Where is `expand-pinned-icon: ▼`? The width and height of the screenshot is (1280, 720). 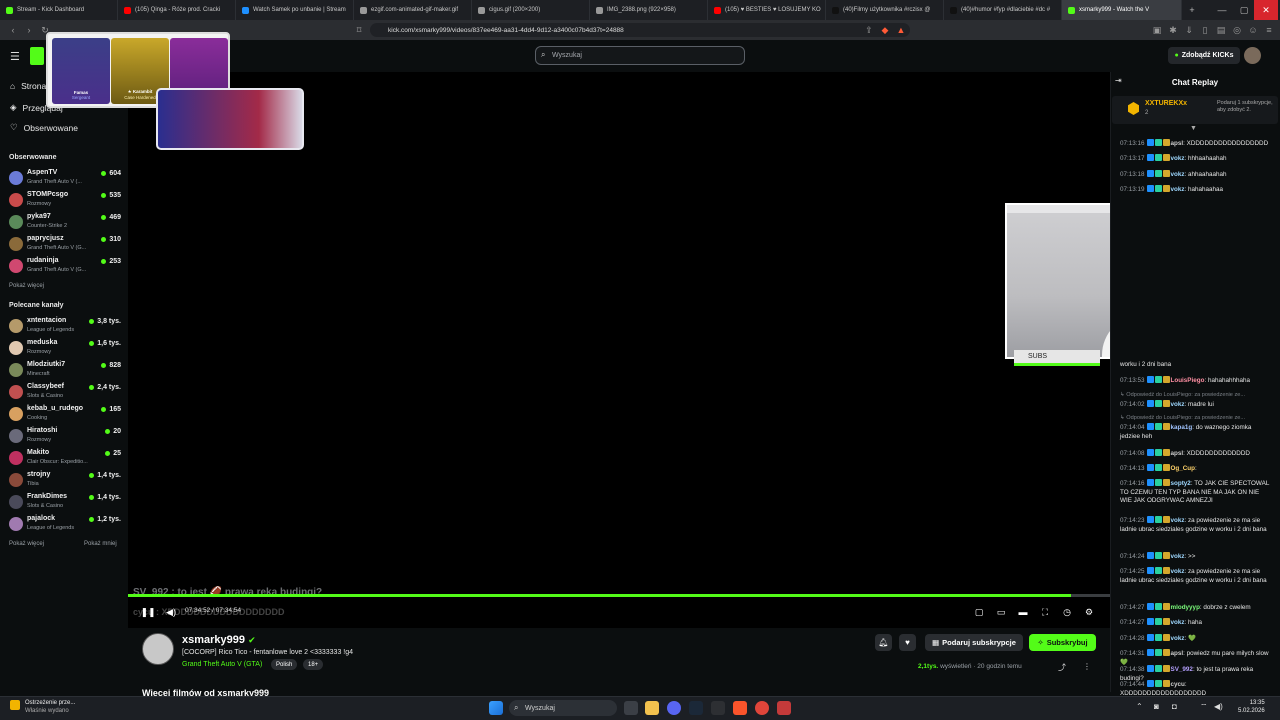
expand-pinned-icon: ▼ is located at coordinates (1193, 128).